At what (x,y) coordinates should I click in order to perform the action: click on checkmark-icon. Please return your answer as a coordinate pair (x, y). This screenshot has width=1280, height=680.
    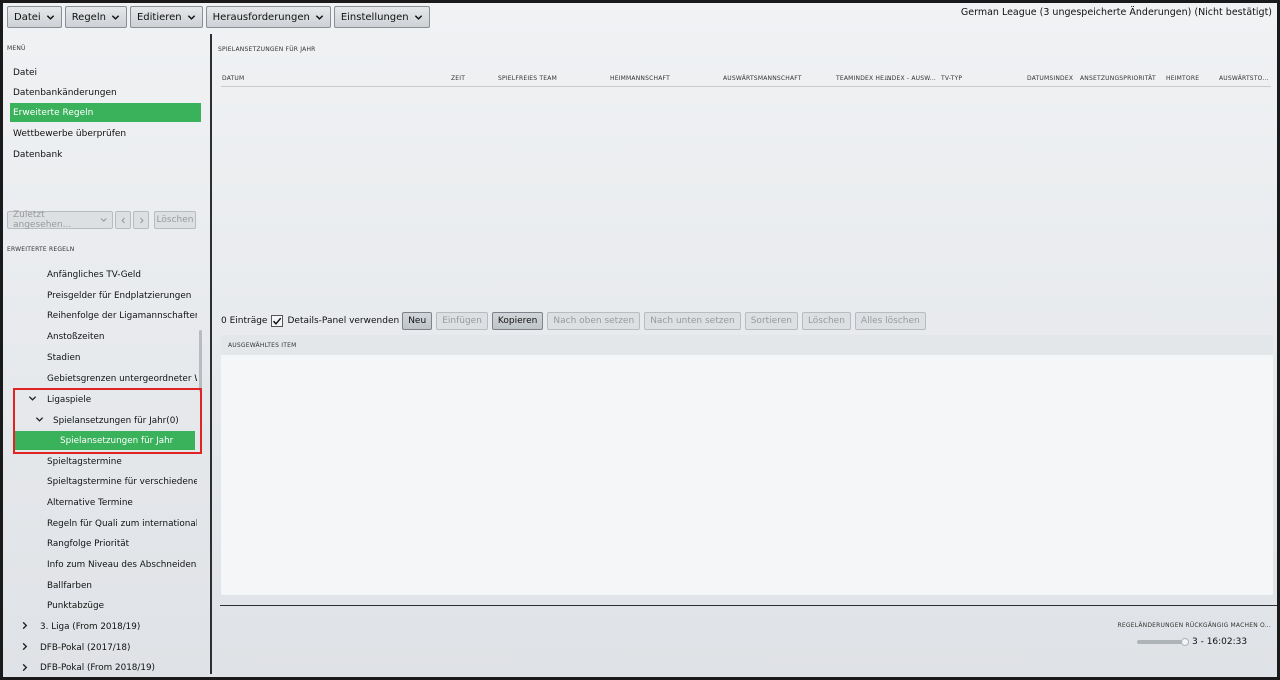
    Looking at the image, I should click on (277, 321).